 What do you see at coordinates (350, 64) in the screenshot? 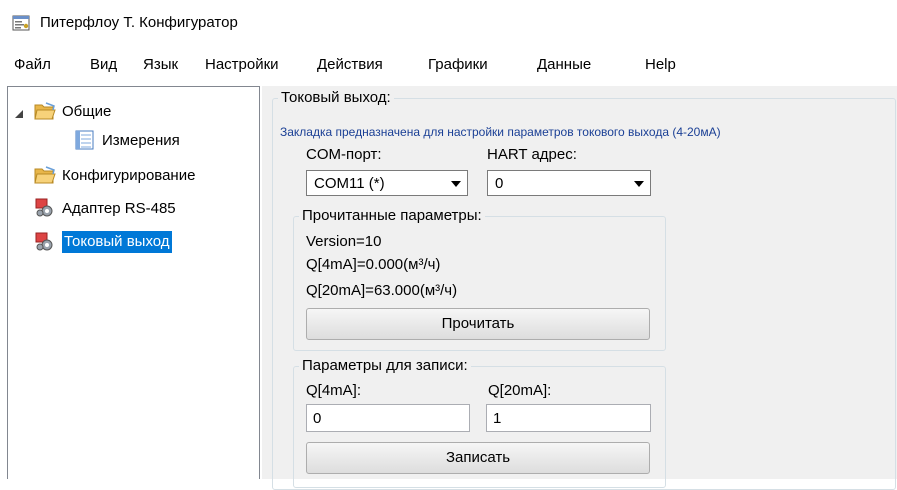
I see `menu-actions: Действия` at bounding box center [350, 64].